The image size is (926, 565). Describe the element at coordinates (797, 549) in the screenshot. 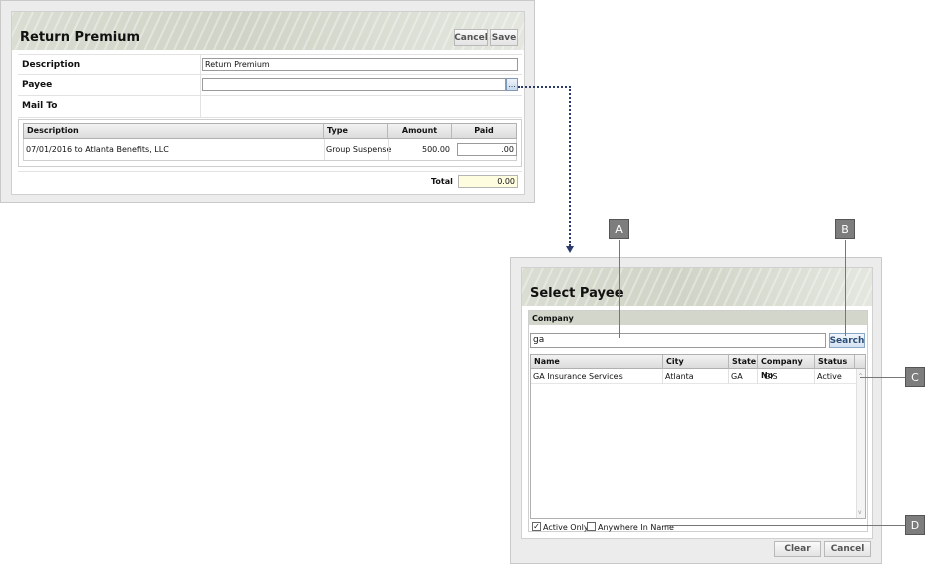

I see `clear-button: Clear` at that location.